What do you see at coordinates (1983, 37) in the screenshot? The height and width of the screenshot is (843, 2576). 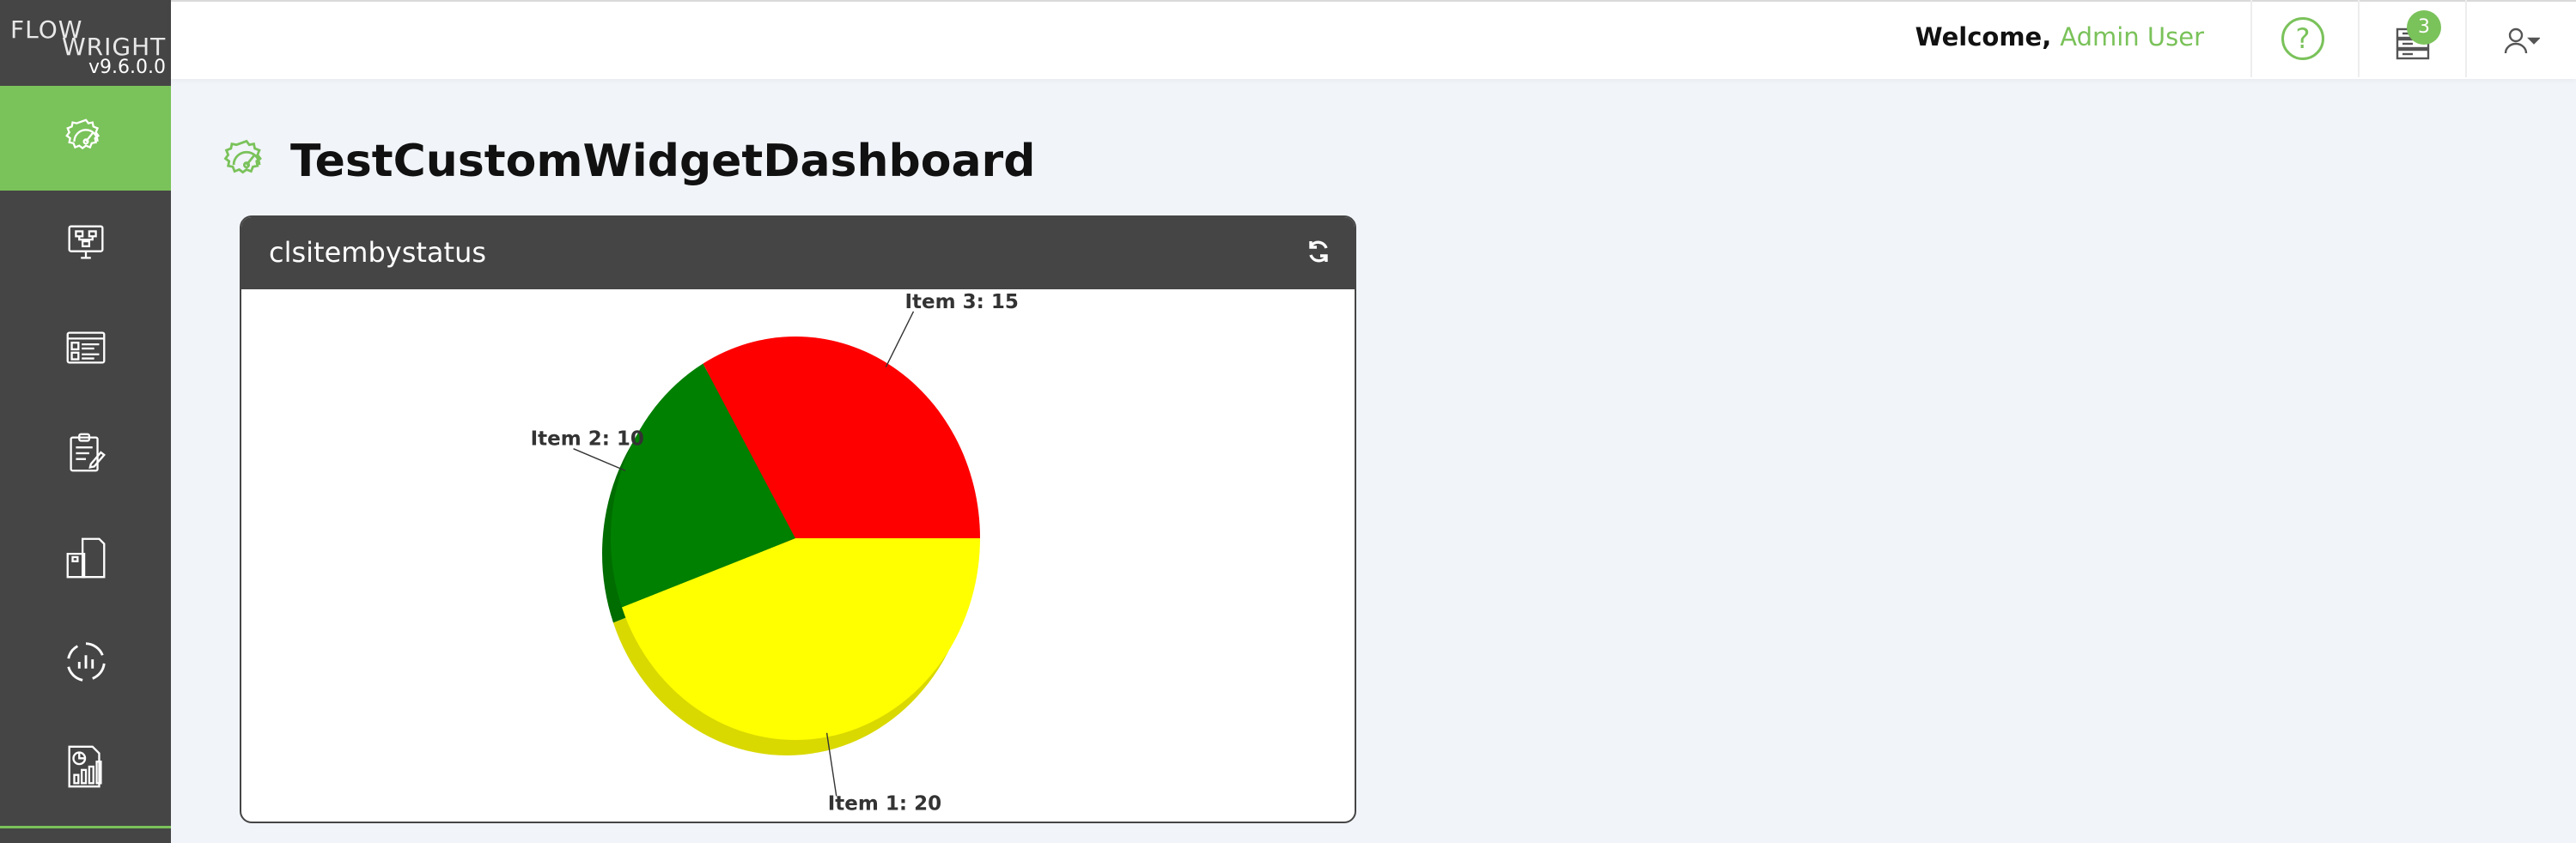 I see `welcome-label: Welcome,` at bounding box center [1983, 37].